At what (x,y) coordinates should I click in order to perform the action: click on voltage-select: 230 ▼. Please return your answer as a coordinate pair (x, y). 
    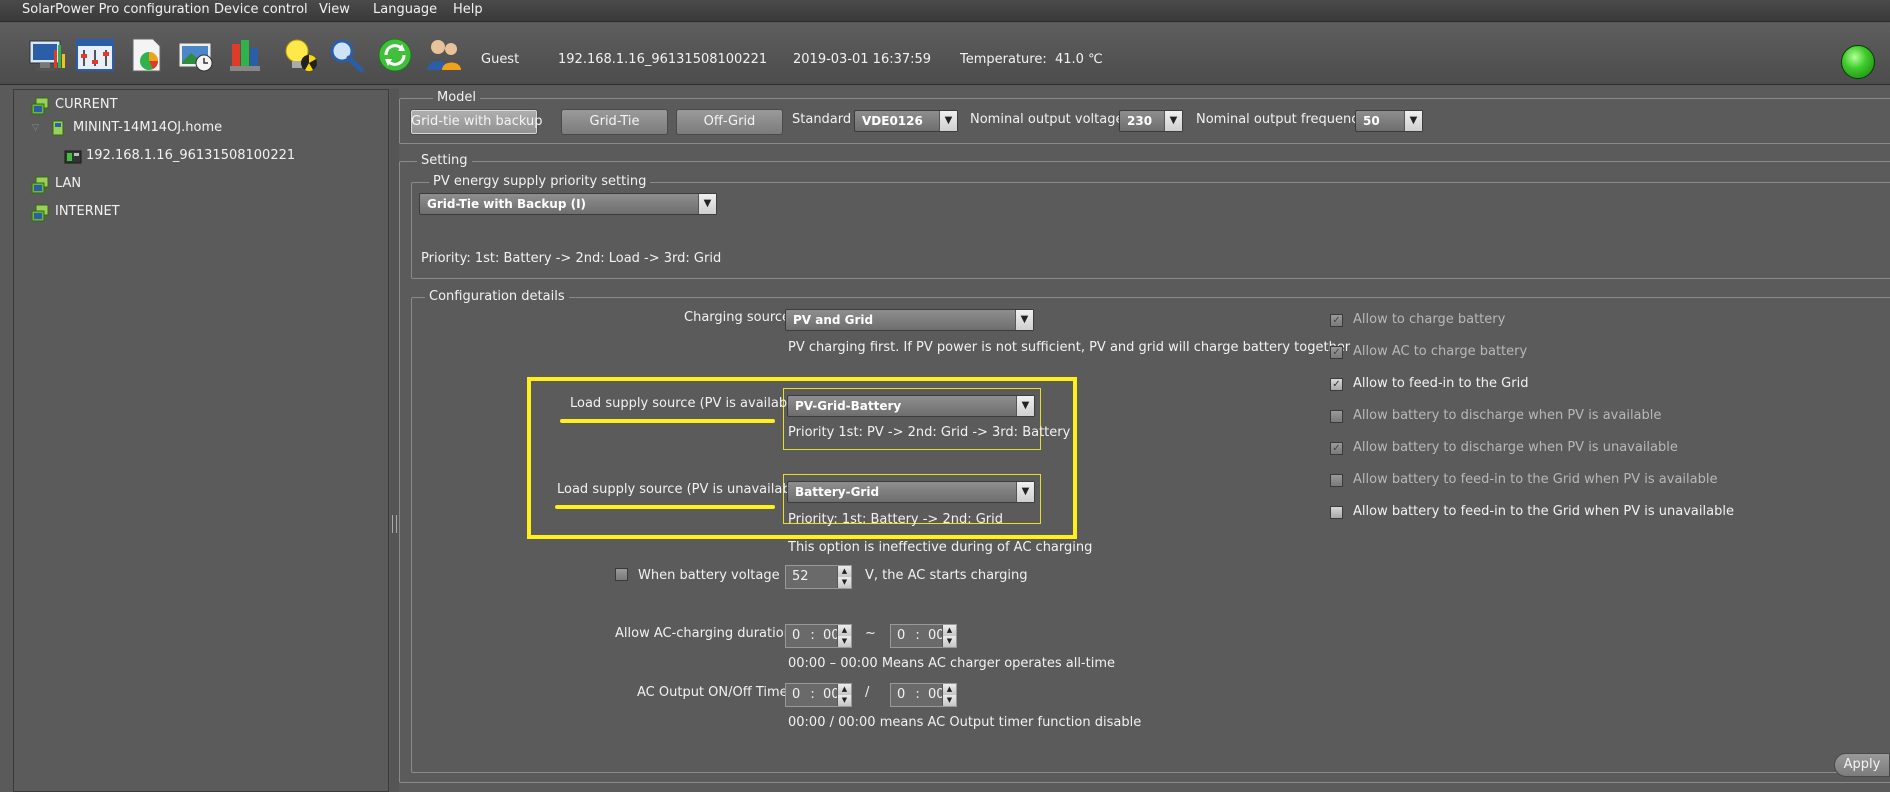
    Looking at the image, I should click on (1151, 121).